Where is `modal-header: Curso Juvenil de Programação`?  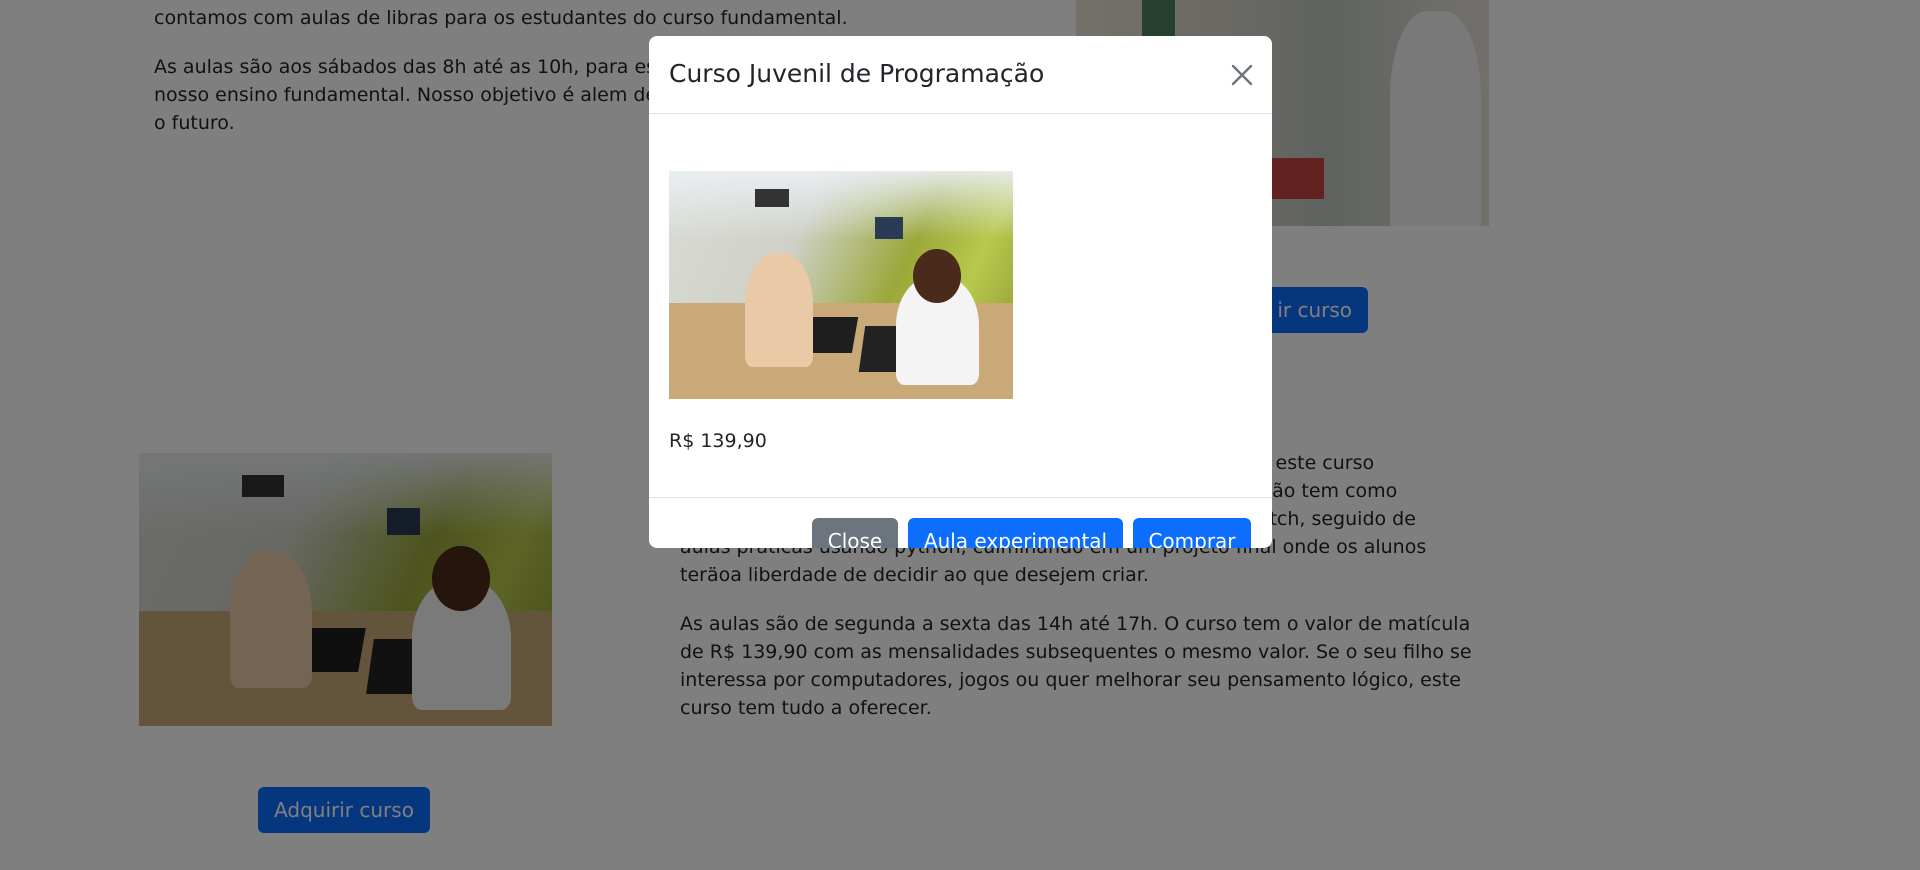 modal-header: Curso Juvenil de Programação is located at coordinates (960, 75).